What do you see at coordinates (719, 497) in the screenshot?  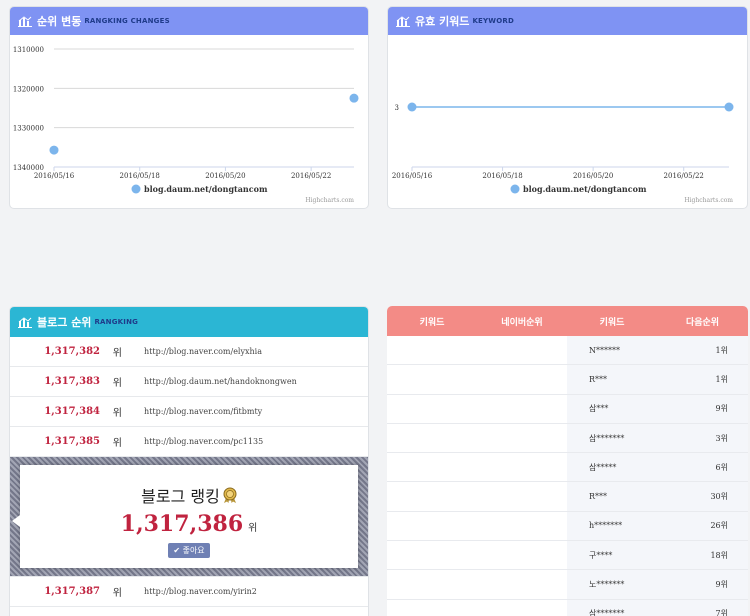 I see `rank-cell: 30위` at bounding box center [719, 497].